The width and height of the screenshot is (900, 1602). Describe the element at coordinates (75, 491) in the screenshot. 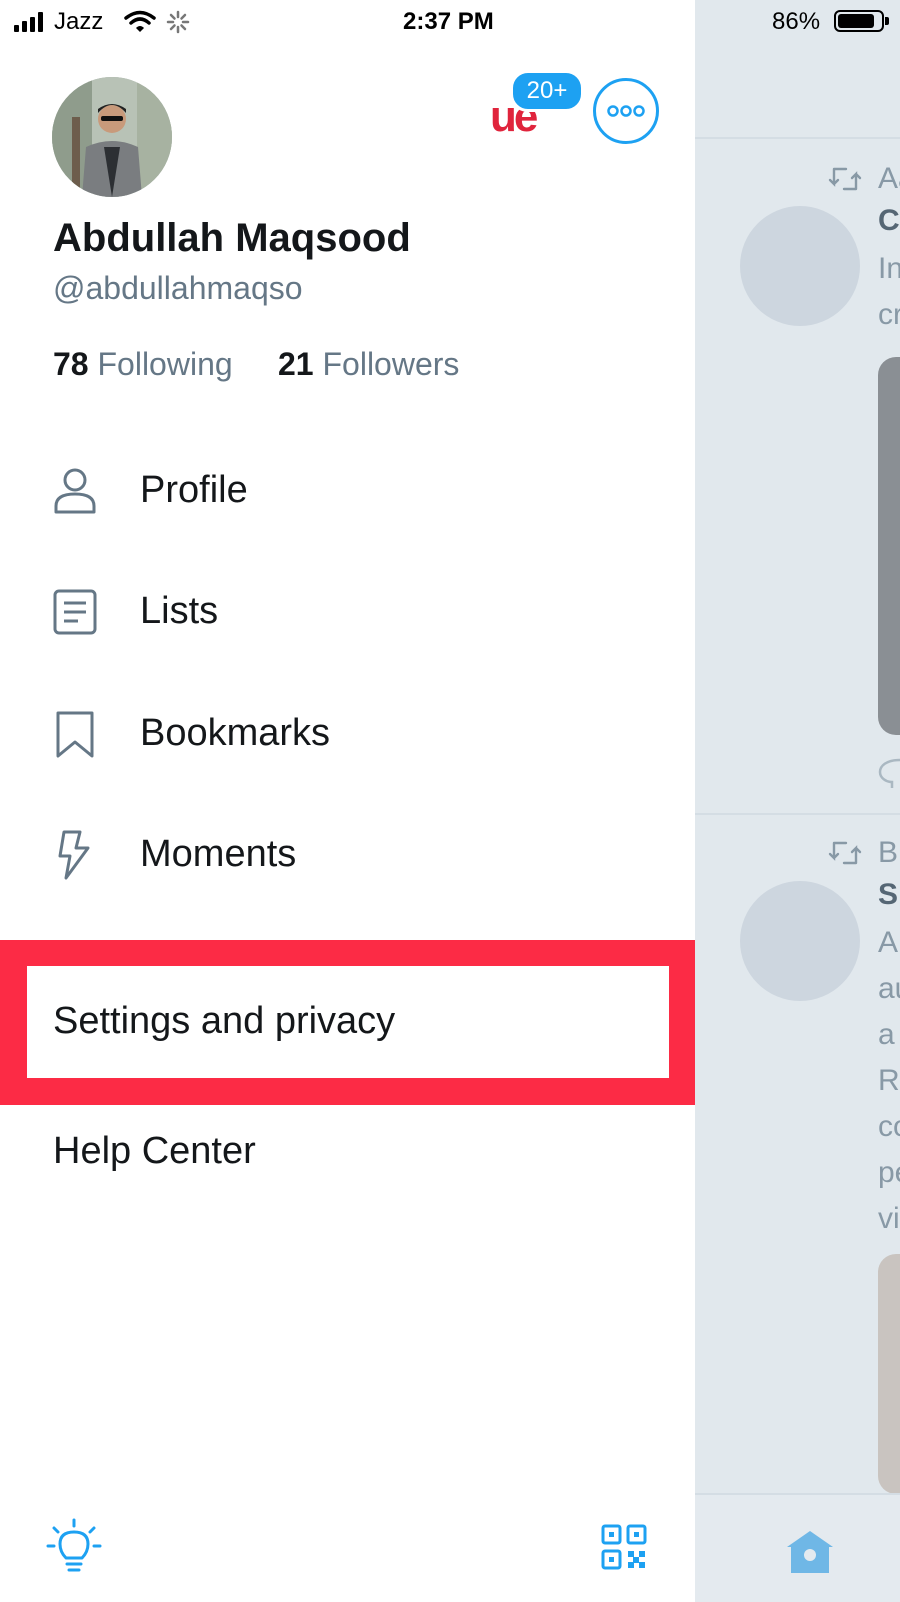

I see `person-icon` at that location.